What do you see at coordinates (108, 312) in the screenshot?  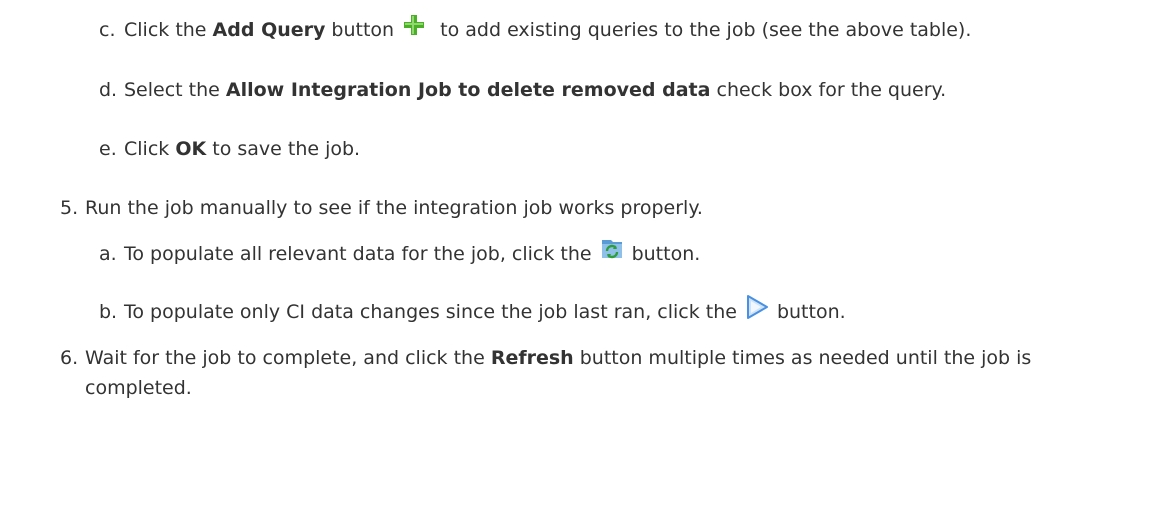 I see `step-b-marker: b.` at bounding box center [108, 312].